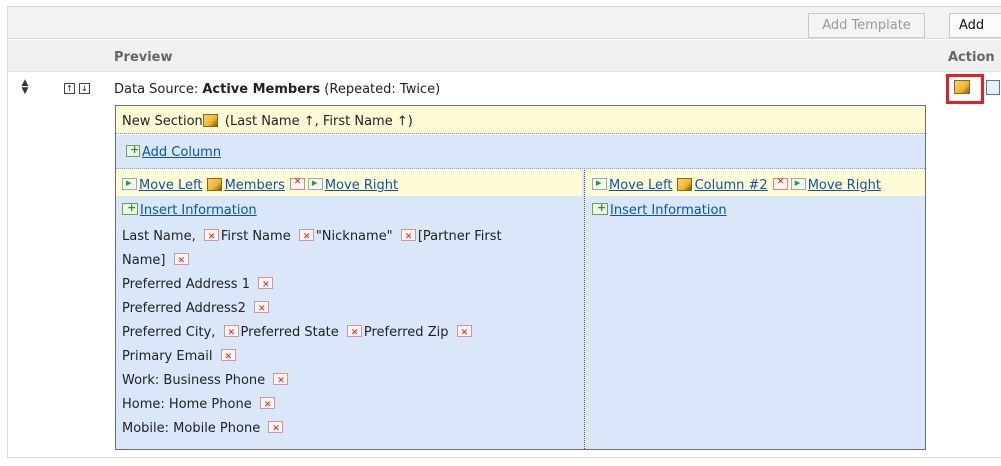 This screenshot has width=1001, height=466. What do you see at coordinates (316, 121) in the screenshot?
I see `section-sort: (Last Name ↑, First Name ↑)` at bounding box center [316, 121].